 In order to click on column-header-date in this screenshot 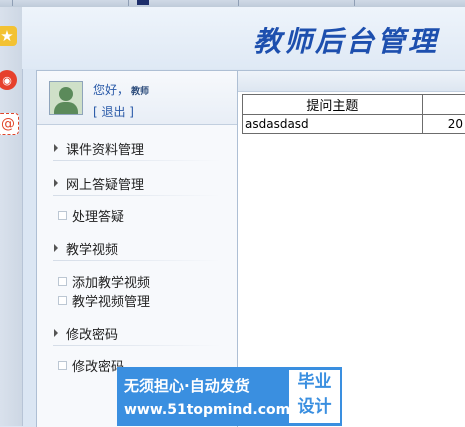, I will do `click(443, 105)`.